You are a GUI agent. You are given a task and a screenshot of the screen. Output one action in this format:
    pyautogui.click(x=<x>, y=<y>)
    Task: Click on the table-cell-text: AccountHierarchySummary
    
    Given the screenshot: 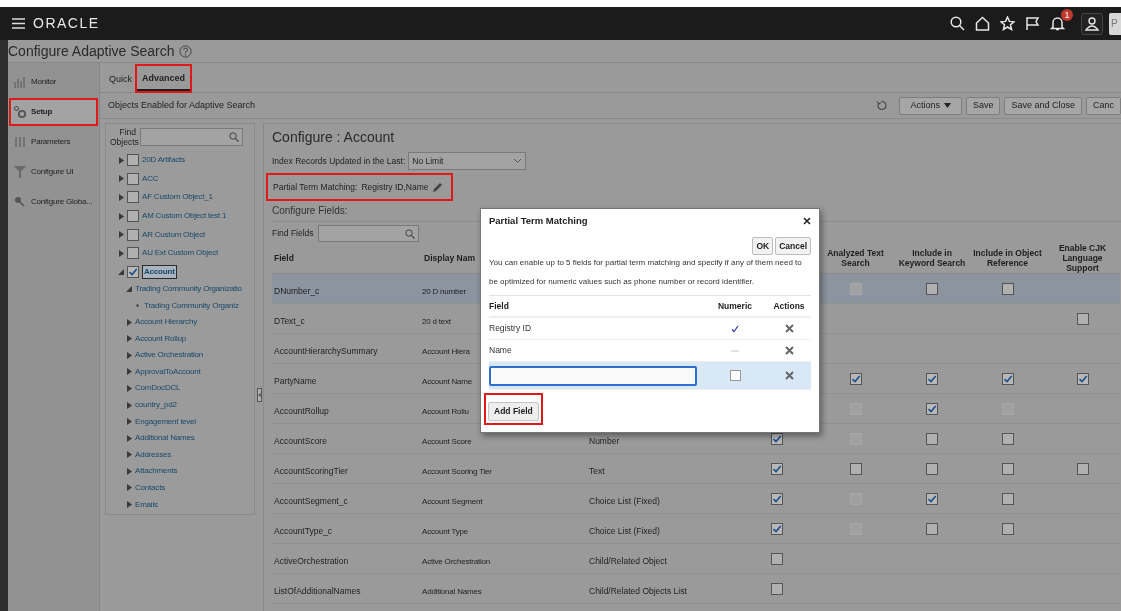 What is the action you would take?
    pyautogui.click(x=325, y=350)
    